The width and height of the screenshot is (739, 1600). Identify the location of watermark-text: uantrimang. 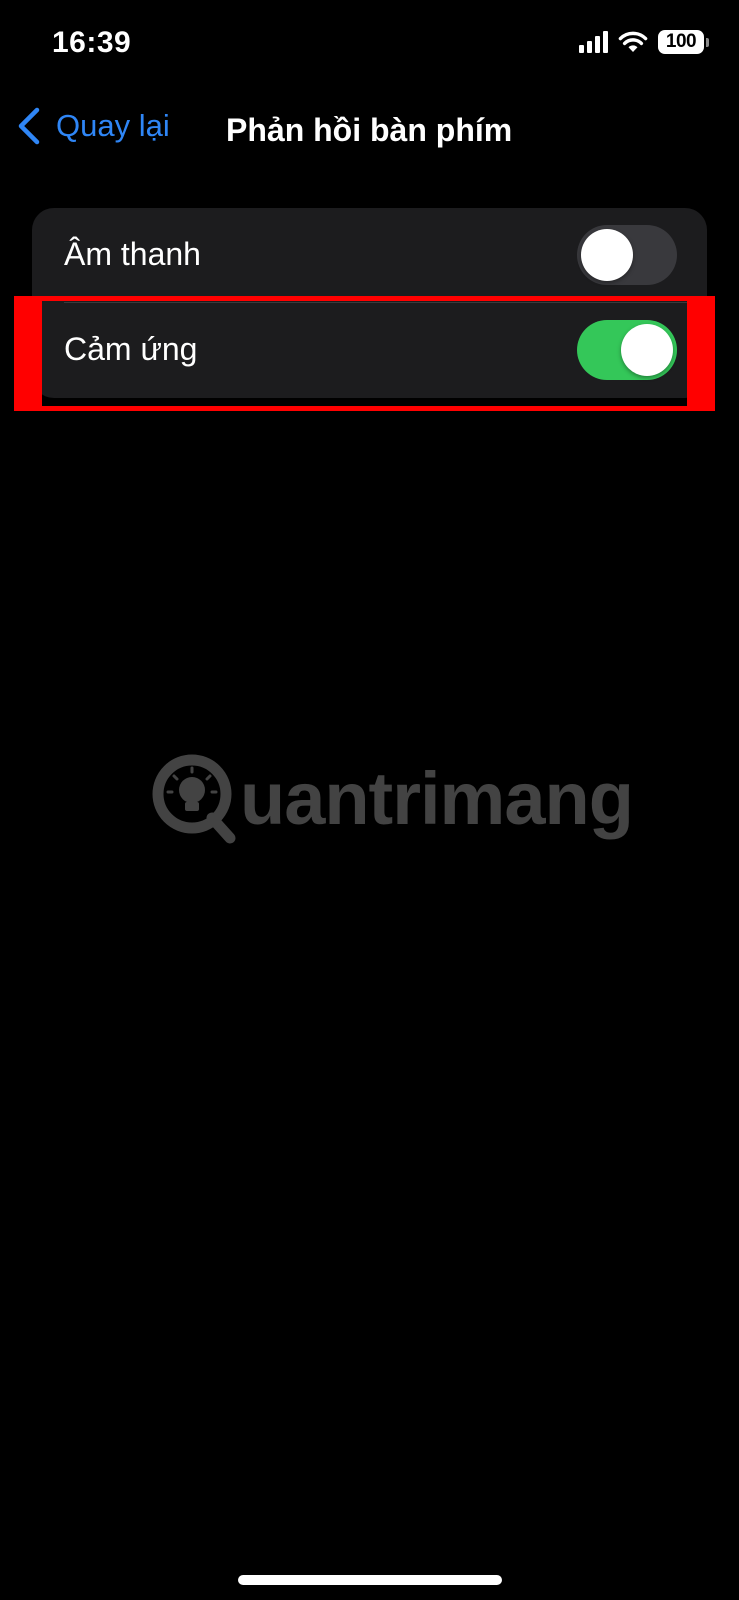
(437, 798).